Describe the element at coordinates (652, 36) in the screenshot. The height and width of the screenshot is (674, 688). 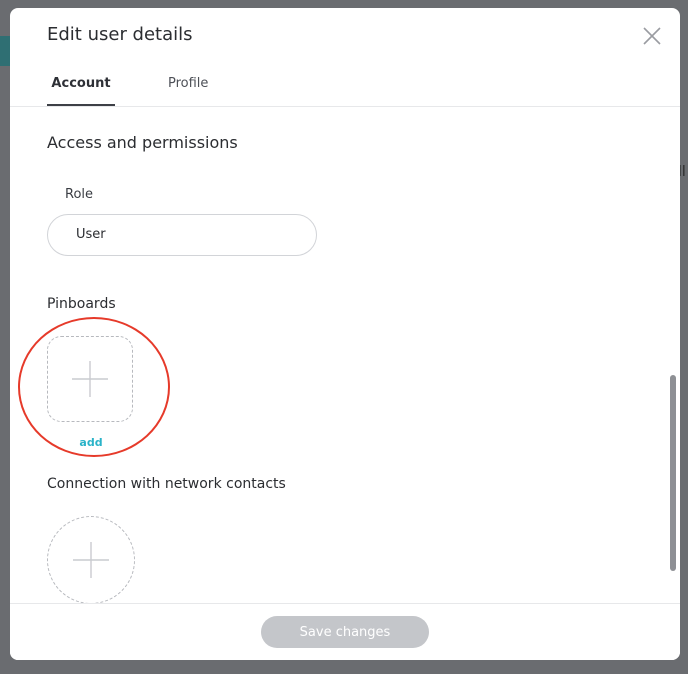
I see `close-icon` at that location.